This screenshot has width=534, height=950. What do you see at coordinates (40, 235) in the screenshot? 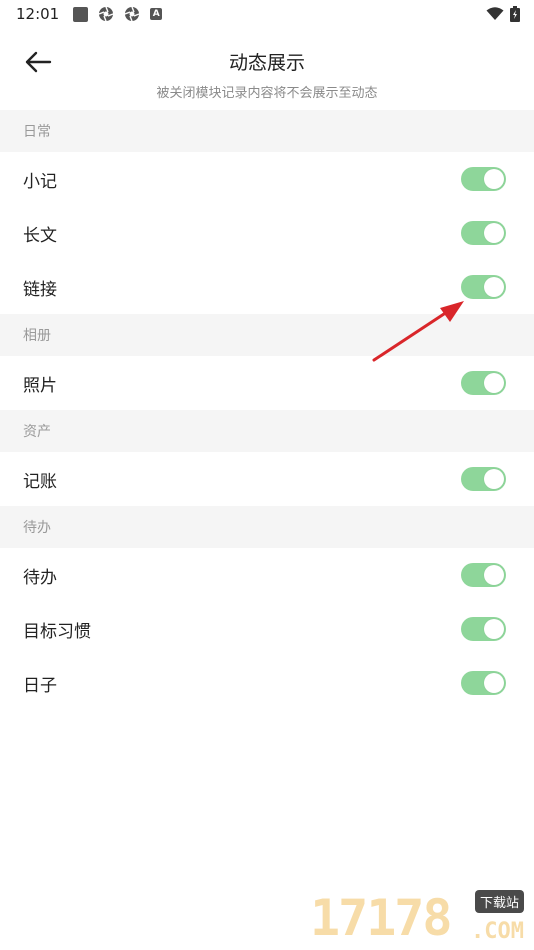
I see `setting-label: 长文` at bounding box center [40, 235].